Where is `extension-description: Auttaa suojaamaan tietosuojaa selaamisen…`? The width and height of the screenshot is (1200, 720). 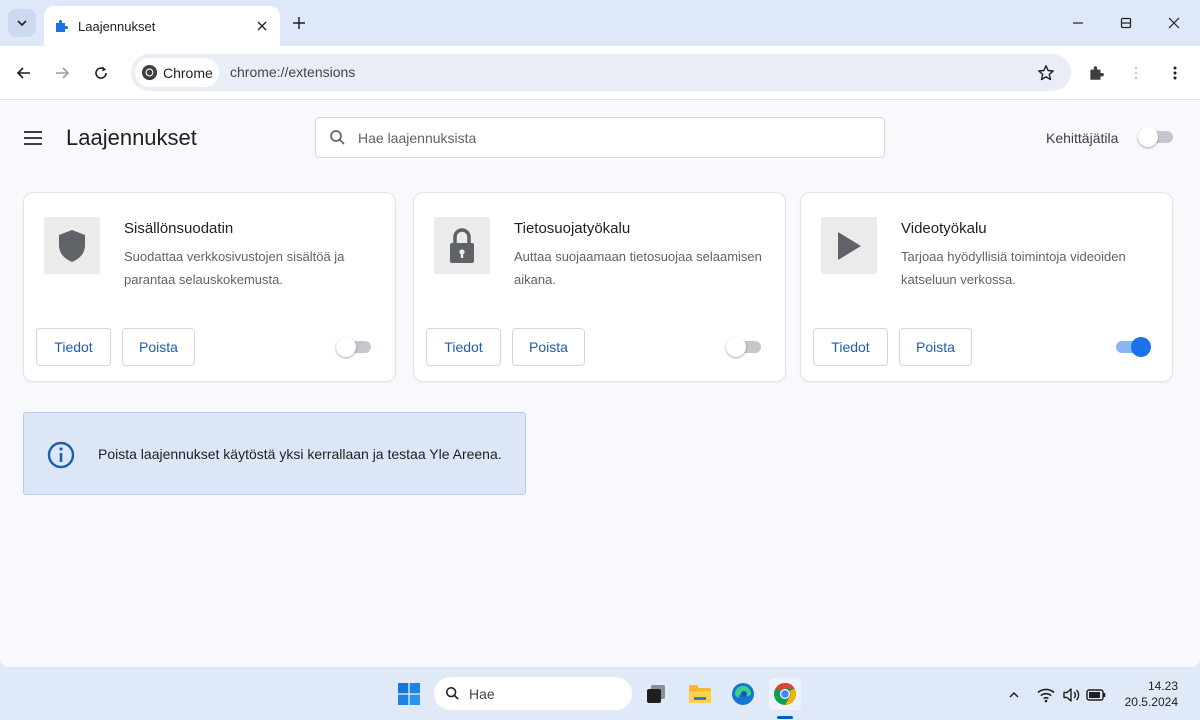 extension-description: Auttaa suojaamaan tietosuojaa selaamisen… is located at coordinates (638, 268).